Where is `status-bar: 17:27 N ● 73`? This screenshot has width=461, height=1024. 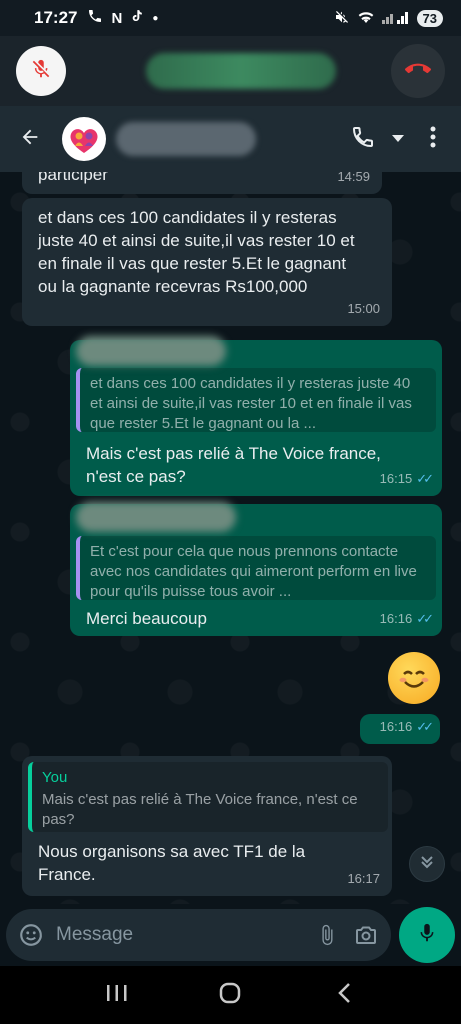 status-bar: 17:27 N ● 73 is located at coordinates (230, 18).